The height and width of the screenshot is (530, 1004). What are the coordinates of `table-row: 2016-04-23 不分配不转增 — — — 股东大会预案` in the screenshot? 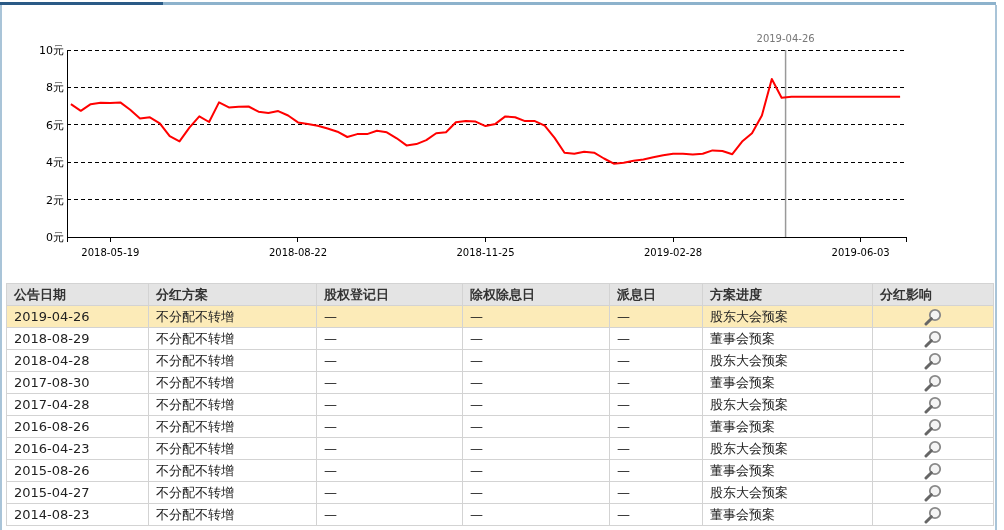 It's located at (500, 448).